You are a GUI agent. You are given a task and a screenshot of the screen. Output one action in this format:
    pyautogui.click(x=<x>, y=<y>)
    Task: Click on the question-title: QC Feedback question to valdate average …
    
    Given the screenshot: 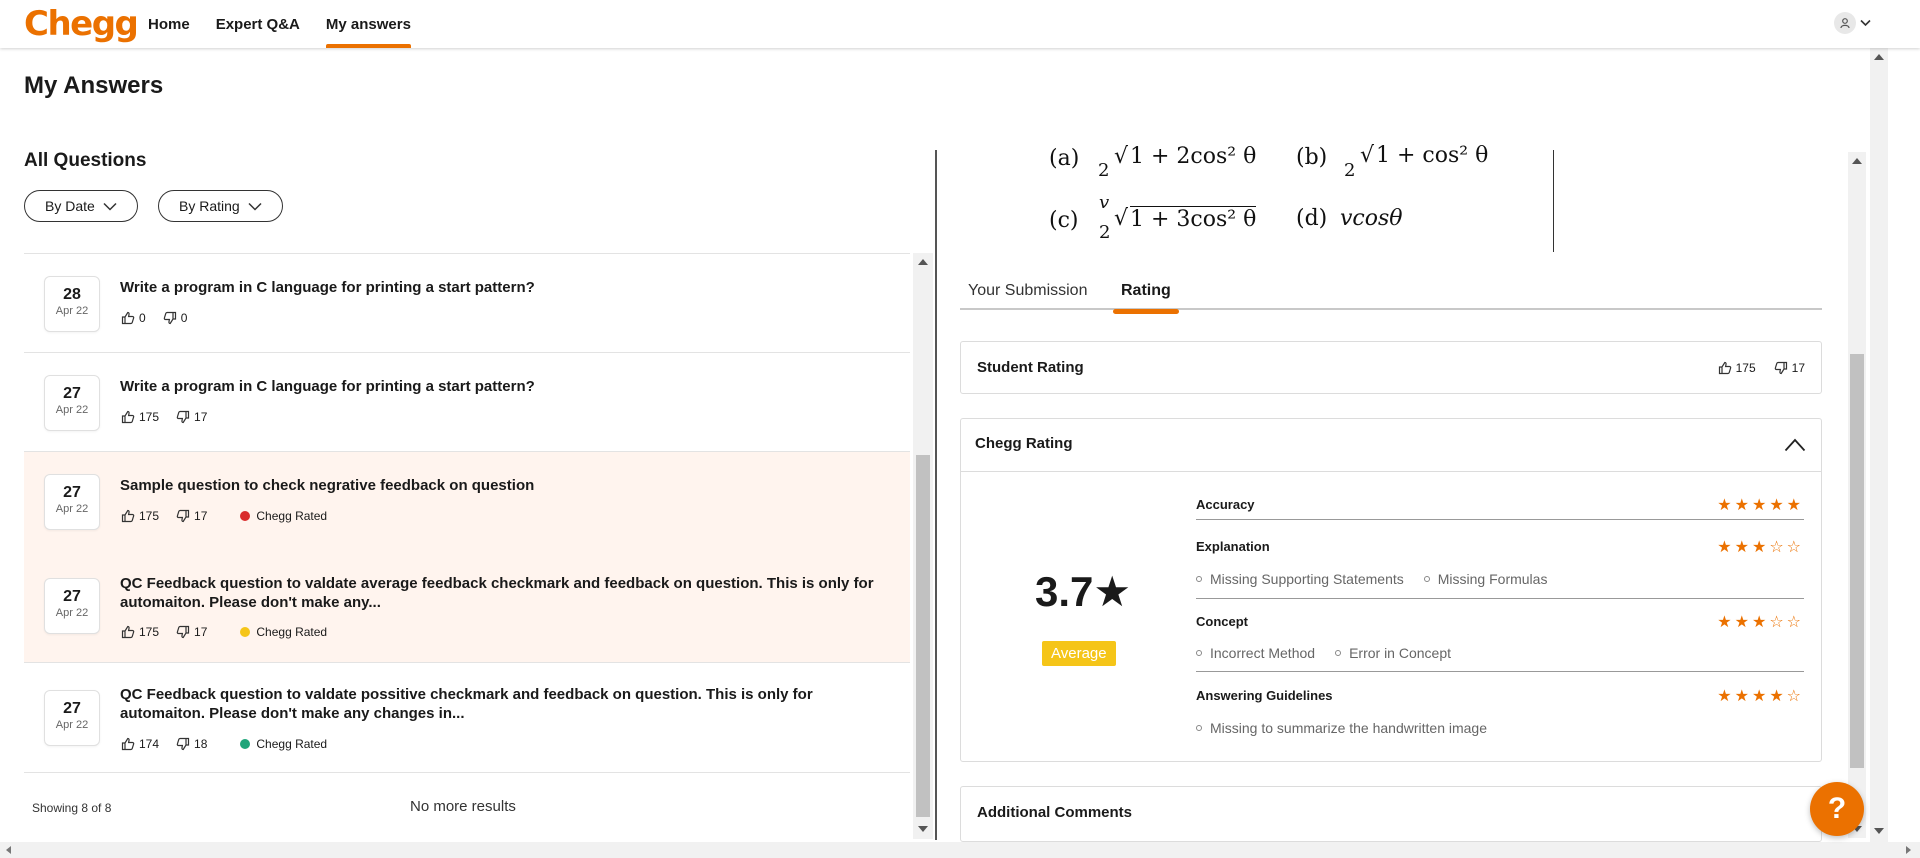 What is the action you would take?
    pyautogui.click(x=500, y=593)
    